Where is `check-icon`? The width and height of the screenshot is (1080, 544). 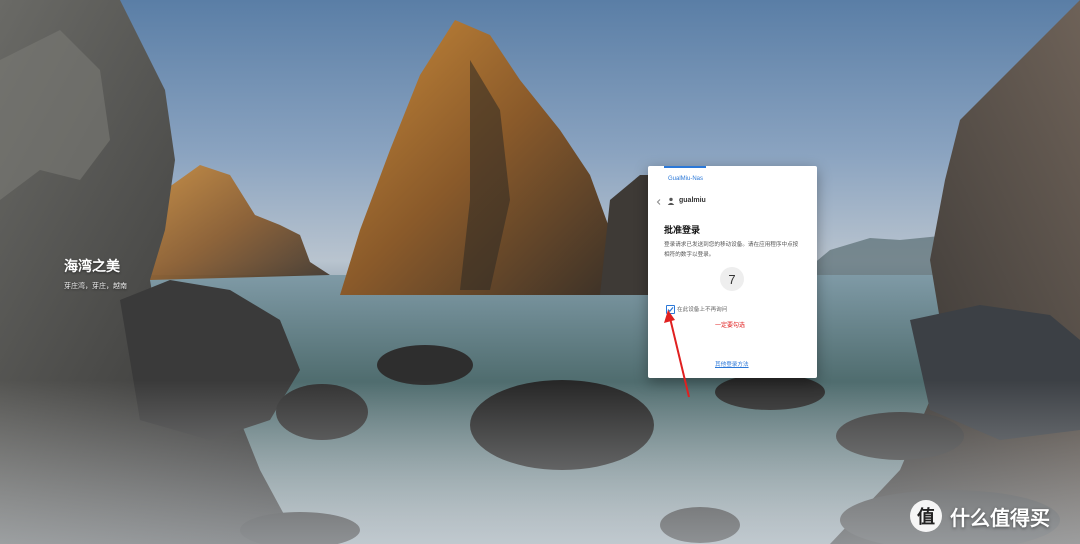
check-icon is located at coordinates (670, 310).